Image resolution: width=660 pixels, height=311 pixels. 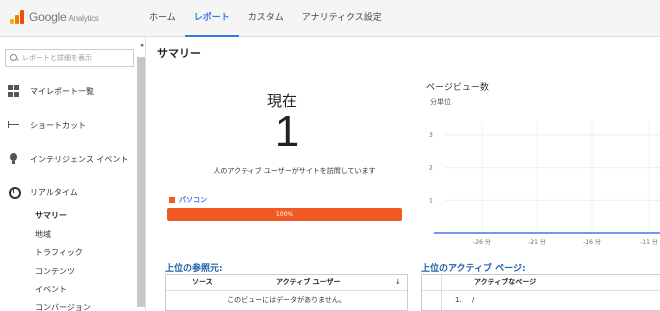 I want to click on active-page-path: /, so click(x=473, y=300).